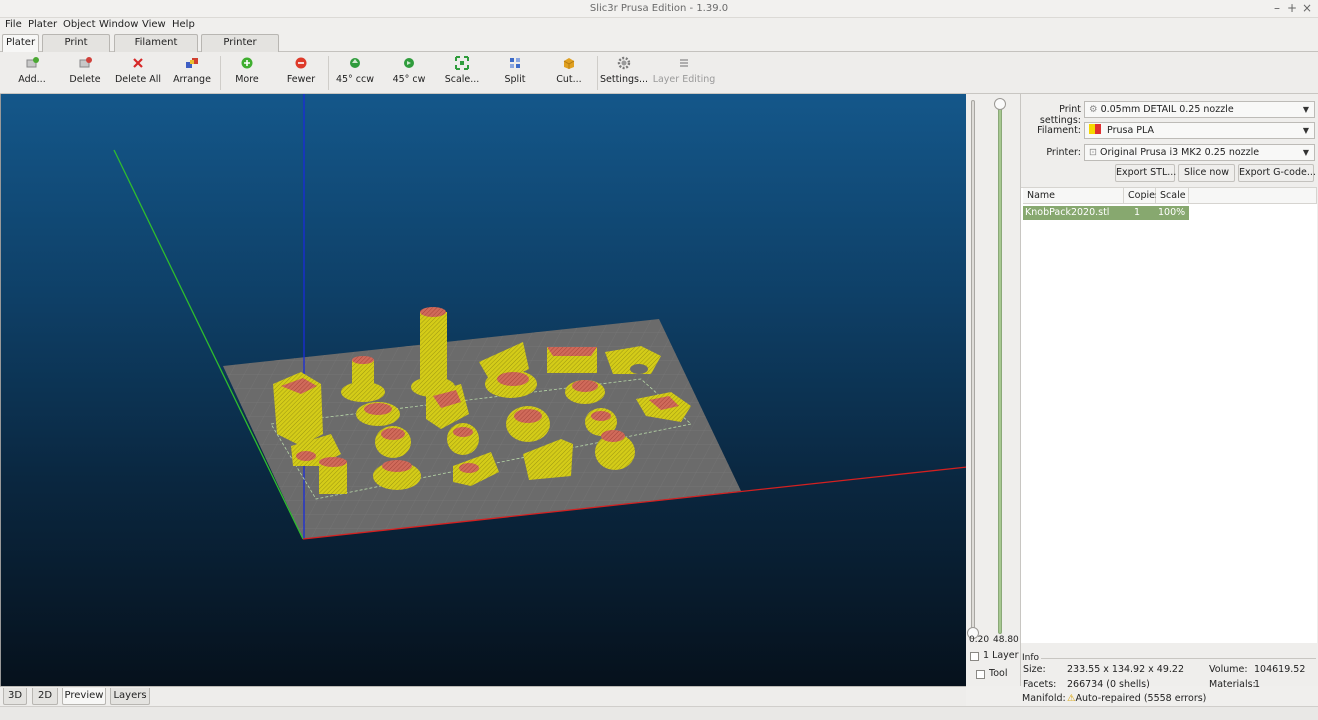 This screenshot has width=1318, height=720. Describe the element at coordinates (659, 713) in the screenshot. I see `status-bar` at that location.